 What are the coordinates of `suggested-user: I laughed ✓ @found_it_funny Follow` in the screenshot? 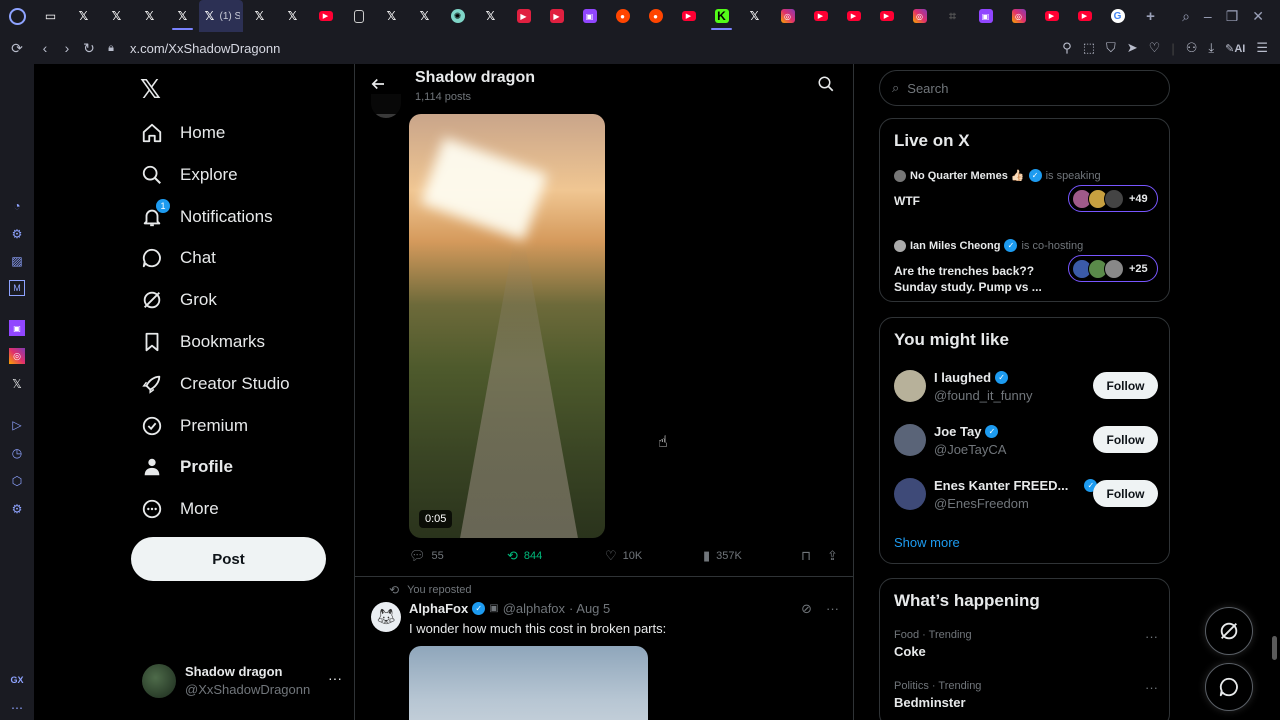 It's located at (1026, 388).